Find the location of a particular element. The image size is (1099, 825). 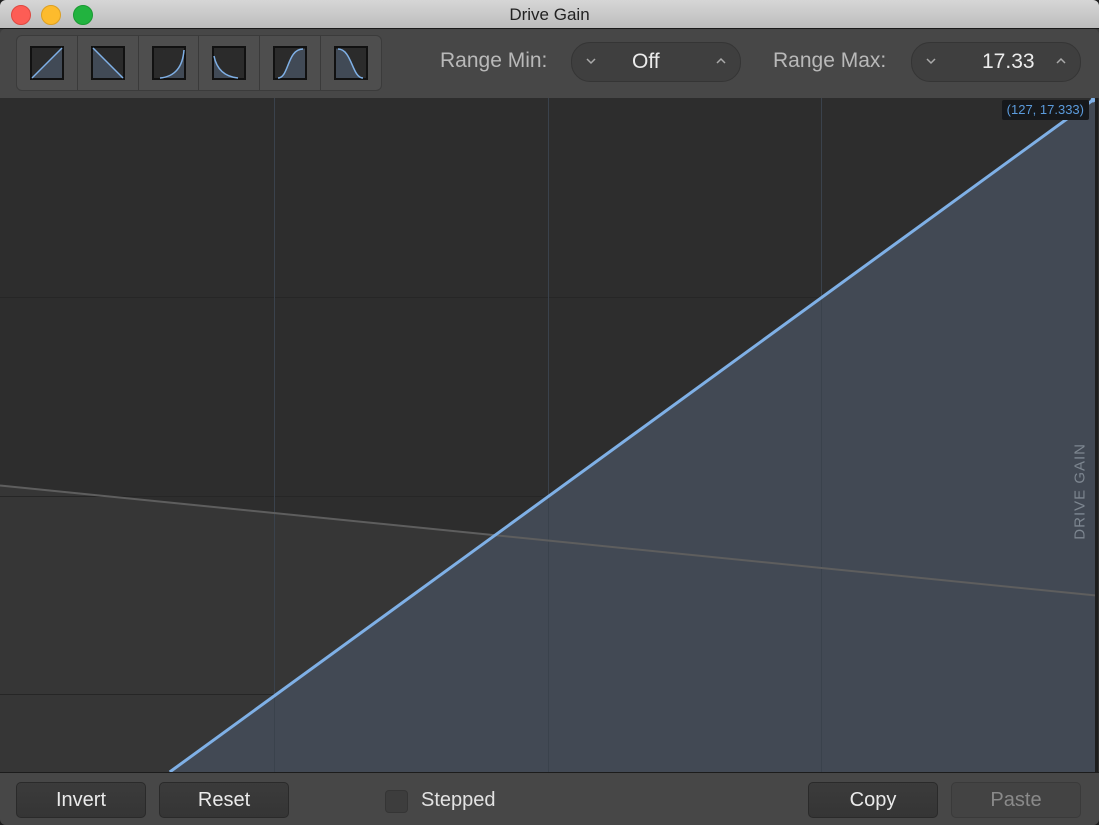

range-min-stepper: Off is located at coordinates (656, 62).